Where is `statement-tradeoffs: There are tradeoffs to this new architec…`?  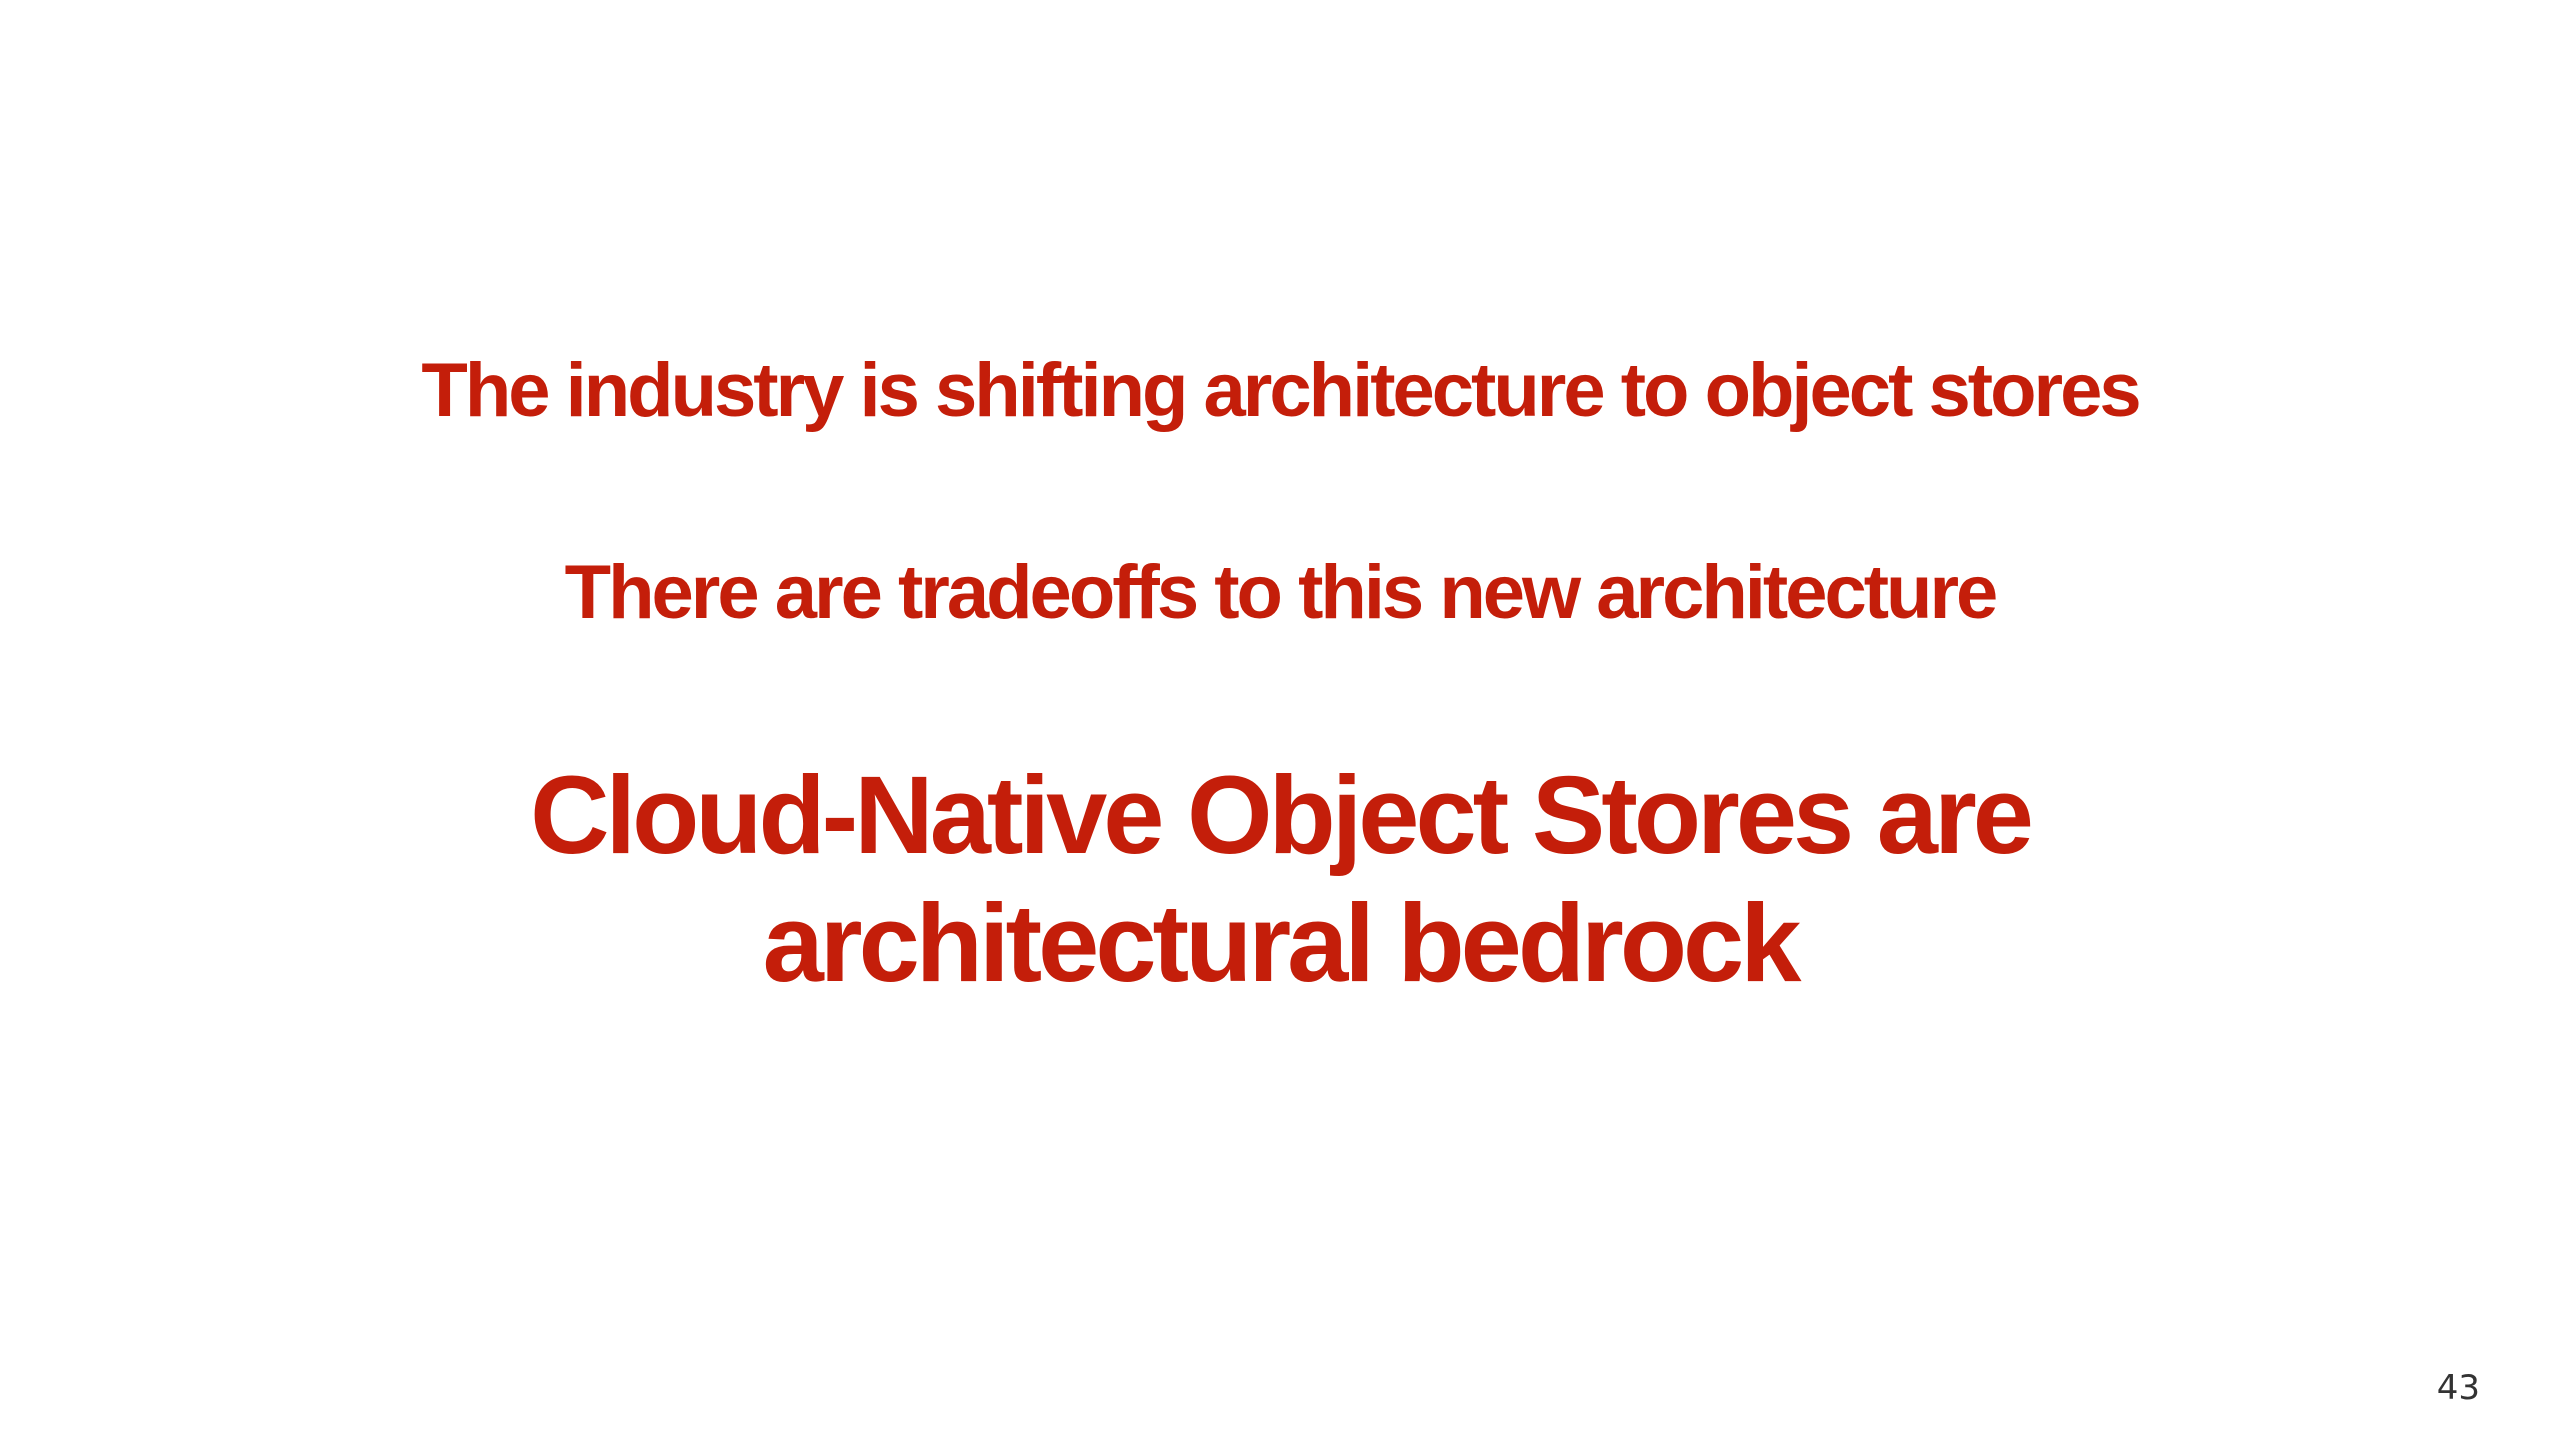 statement-tradeoffs: There are tradeoffs to this new architec… is located at coordinates (1281, 592).